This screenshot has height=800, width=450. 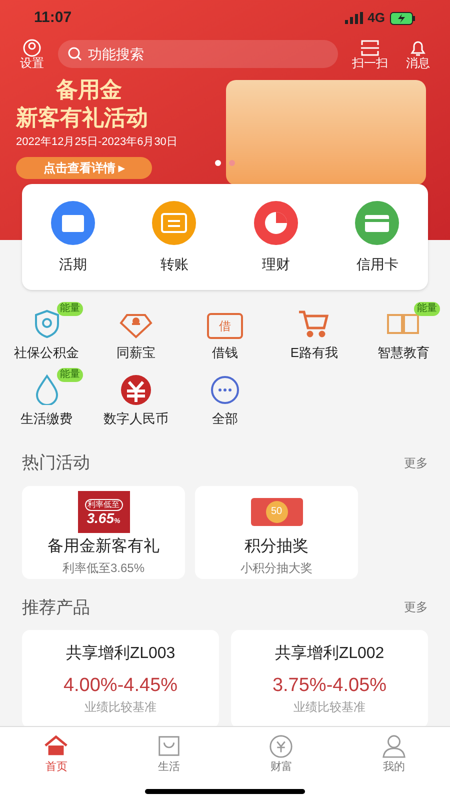 I want to click on document-icon: 借, so click(x=224, y=325).